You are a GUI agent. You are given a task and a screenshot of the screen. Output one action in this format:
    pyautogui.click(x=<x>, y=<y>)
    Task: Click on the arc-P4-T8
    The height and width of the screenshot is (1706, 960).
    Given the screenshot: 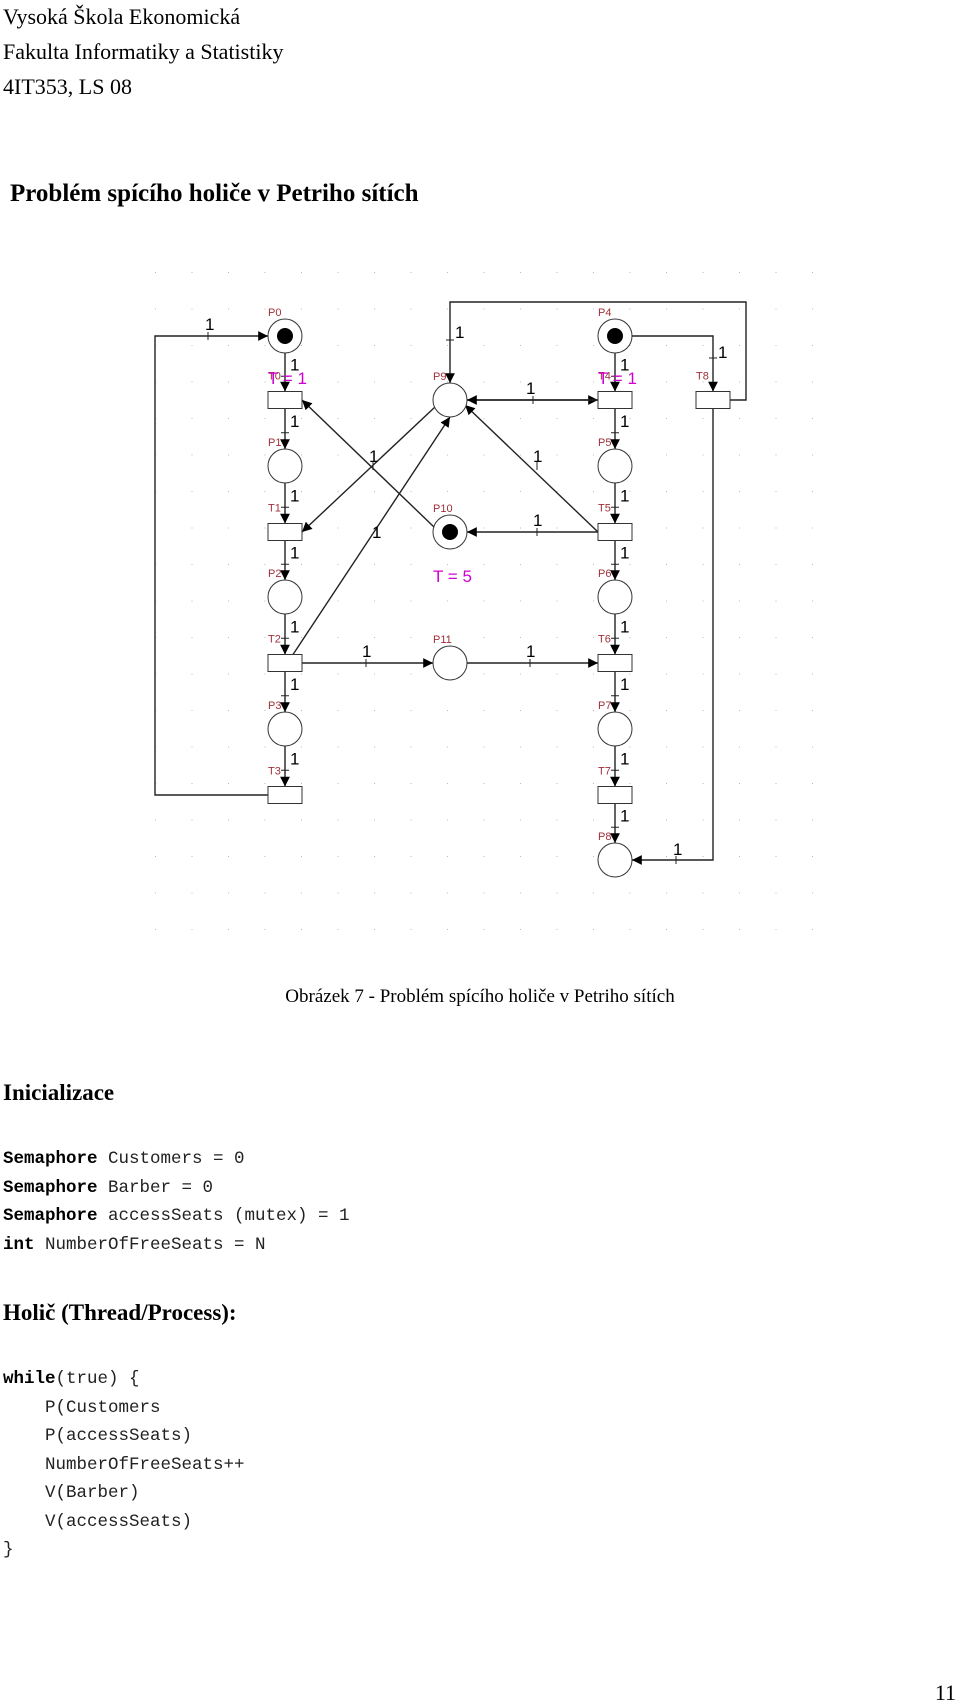 What is the action you would take?
    pyautogui.click(x=675, y=363)
    